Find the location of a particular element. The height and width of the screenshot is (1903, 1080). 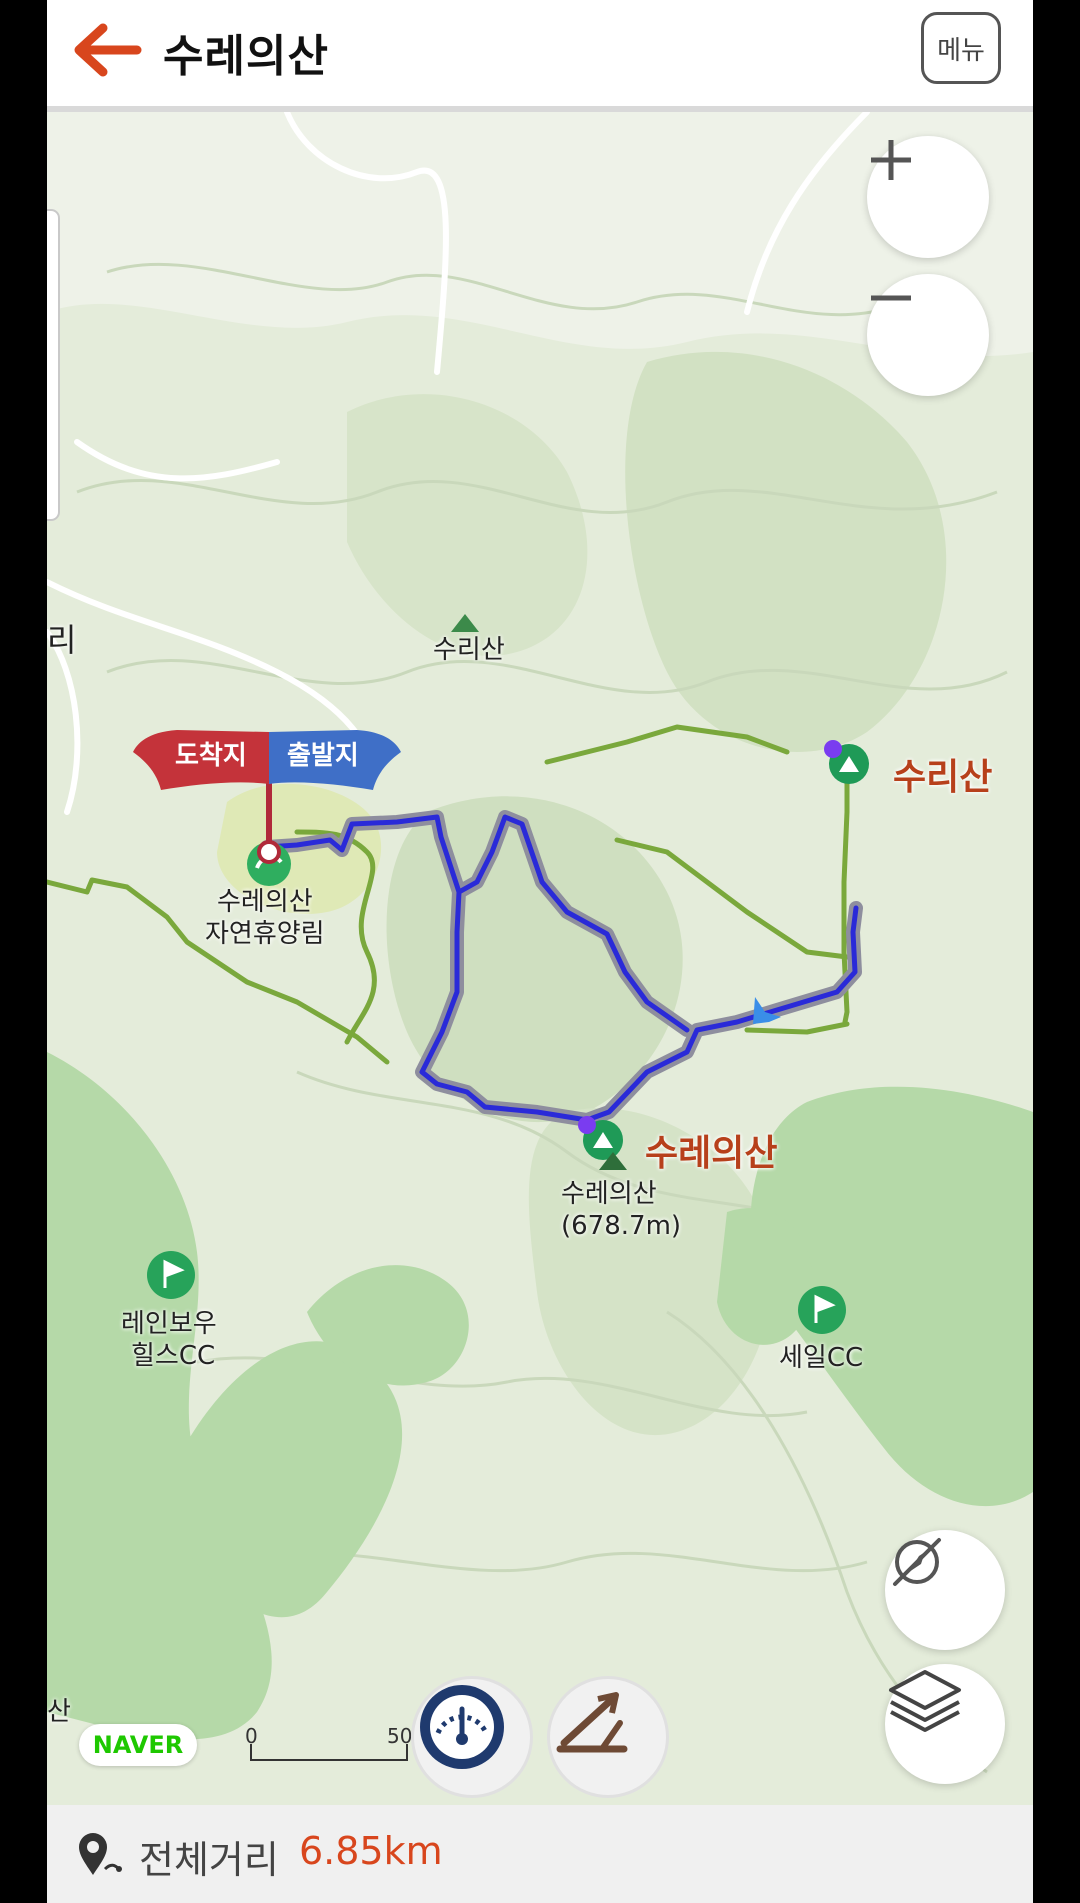

naver-logo: NAVER is located at coordinates (138, 1745).